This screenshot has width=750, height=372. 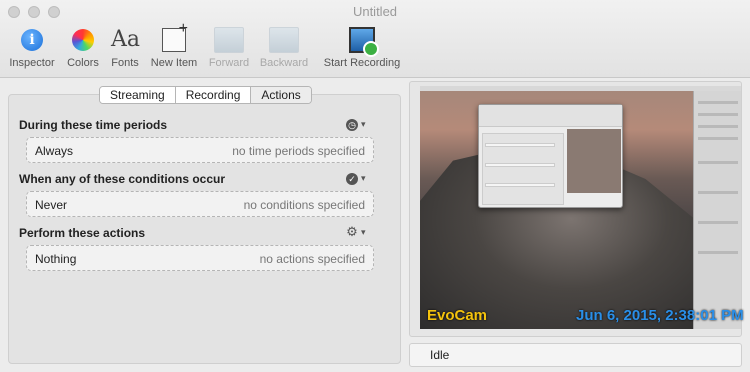 What do you see at coordinates (575, 355) in the screenshot?
I see `status-bar: Idle` at bounding box center [575, 355].